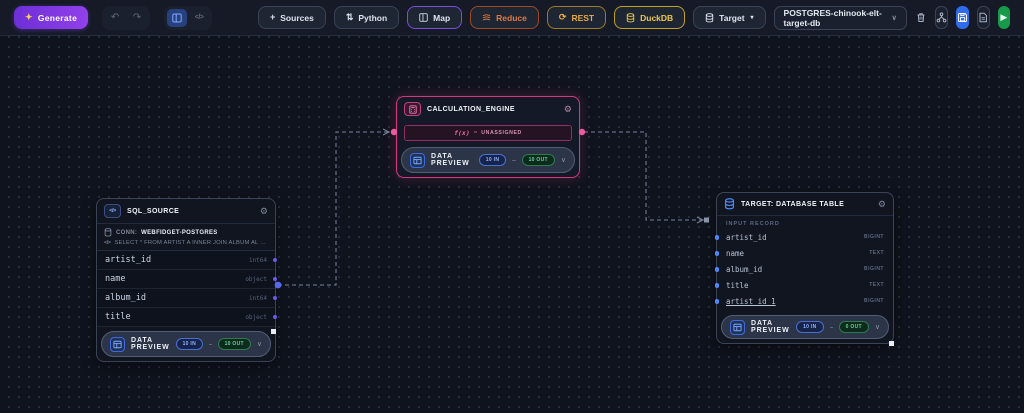 This screenshot has height=413, width=1024. Describe the element at coordinates (876, 253) in the screenshot. I see `field-type: TEXT` at that location.